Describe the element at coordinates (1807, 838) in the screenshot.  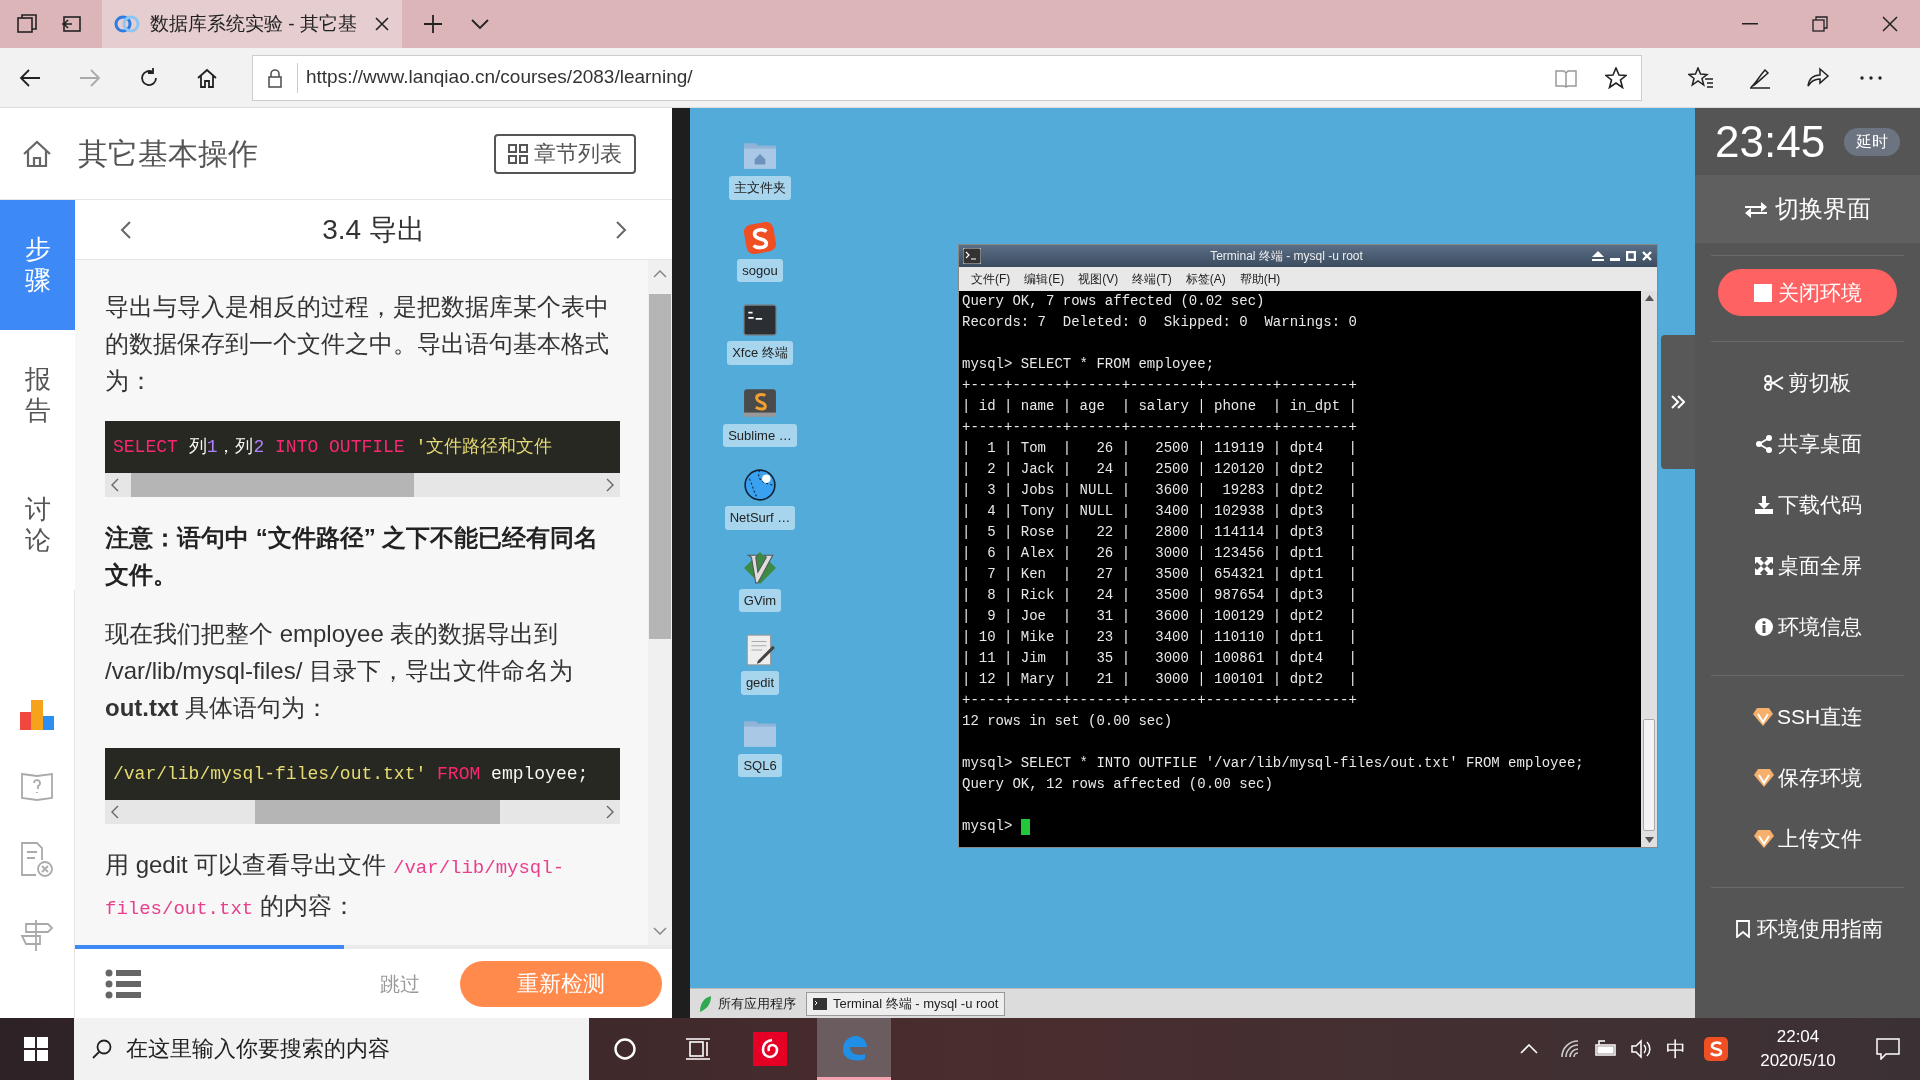
I see `panel-menu-item: 上传文件` at that location.